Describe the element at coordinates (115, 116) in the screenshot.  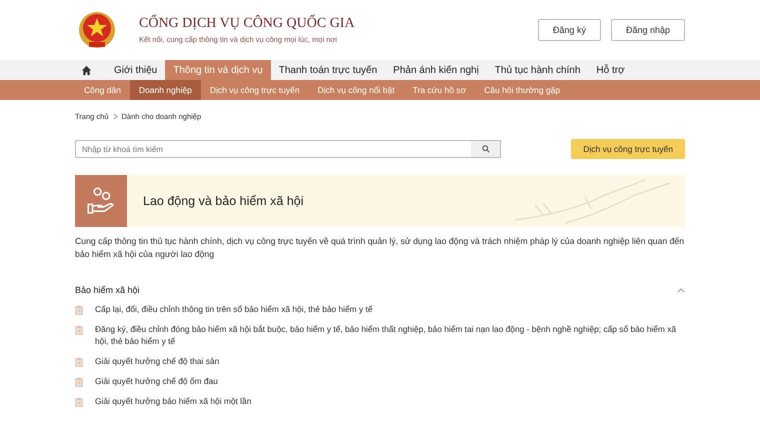
I see `breadcrumb-separator-icon` at that location.